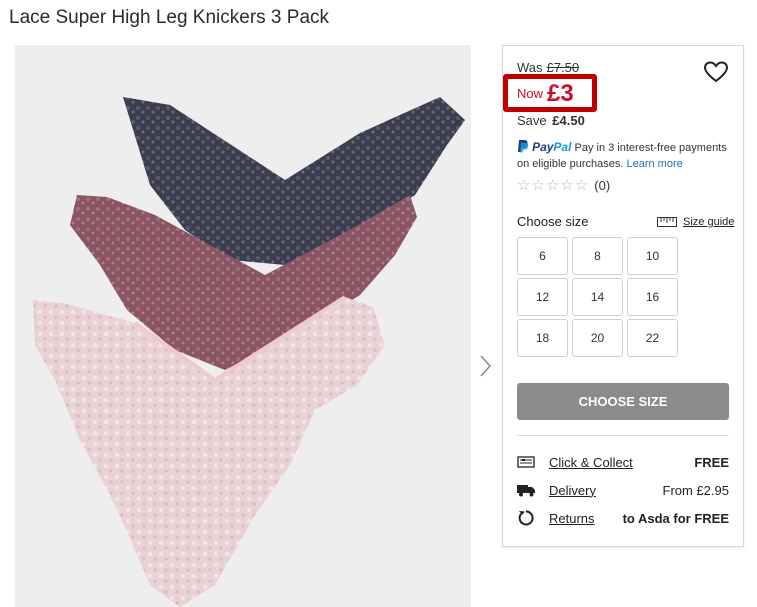  Describe the element at coordinates (597, 256) in the screenshot. I see `size-option: 8` at that location.